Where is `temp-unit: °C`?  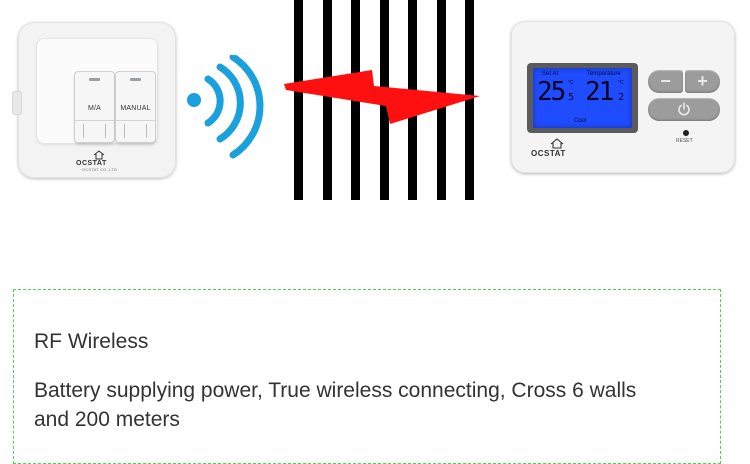
temp-unit: °C is located at coordinates (621, 83).